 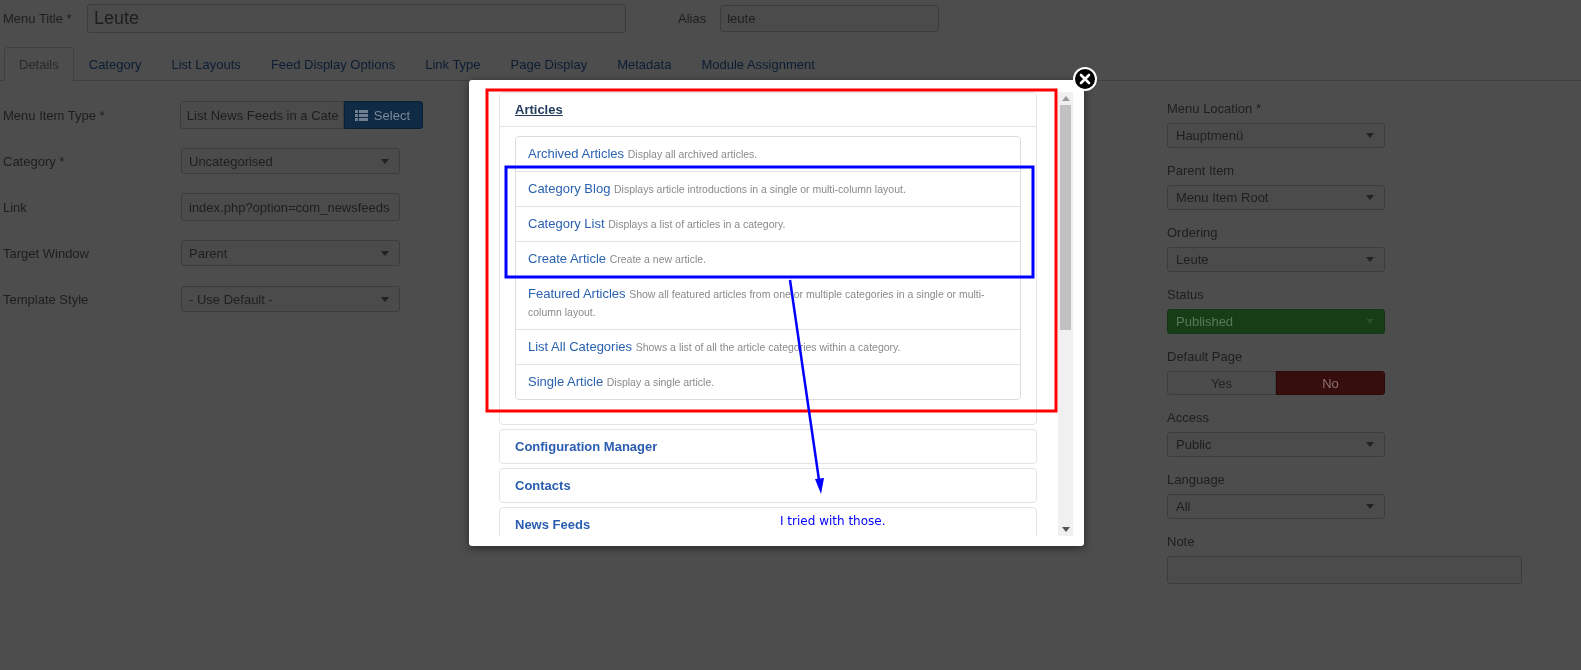 I want to click on tab: Page Display, so click(x=549, y=64).